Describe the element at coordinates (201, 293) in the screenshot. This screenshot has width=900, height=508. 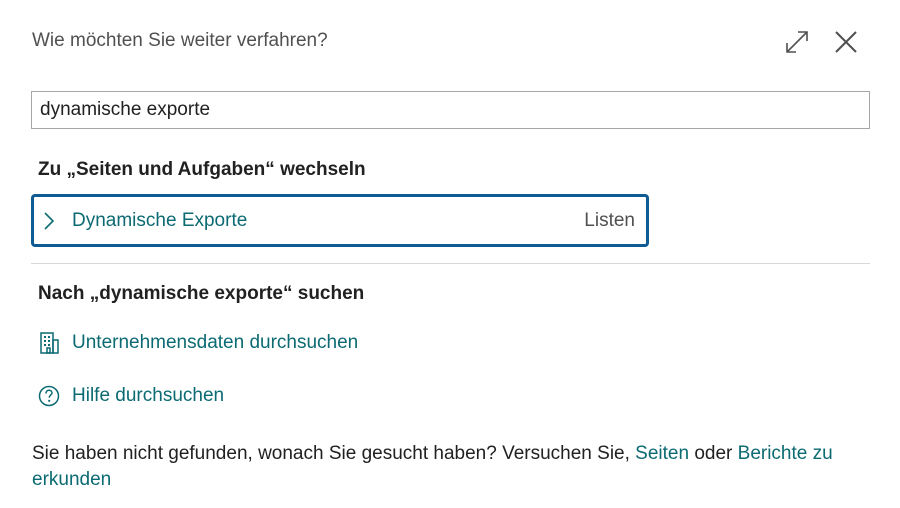
I see `search-section-title: Nach „dynamische exporte“ suchen` at that location.